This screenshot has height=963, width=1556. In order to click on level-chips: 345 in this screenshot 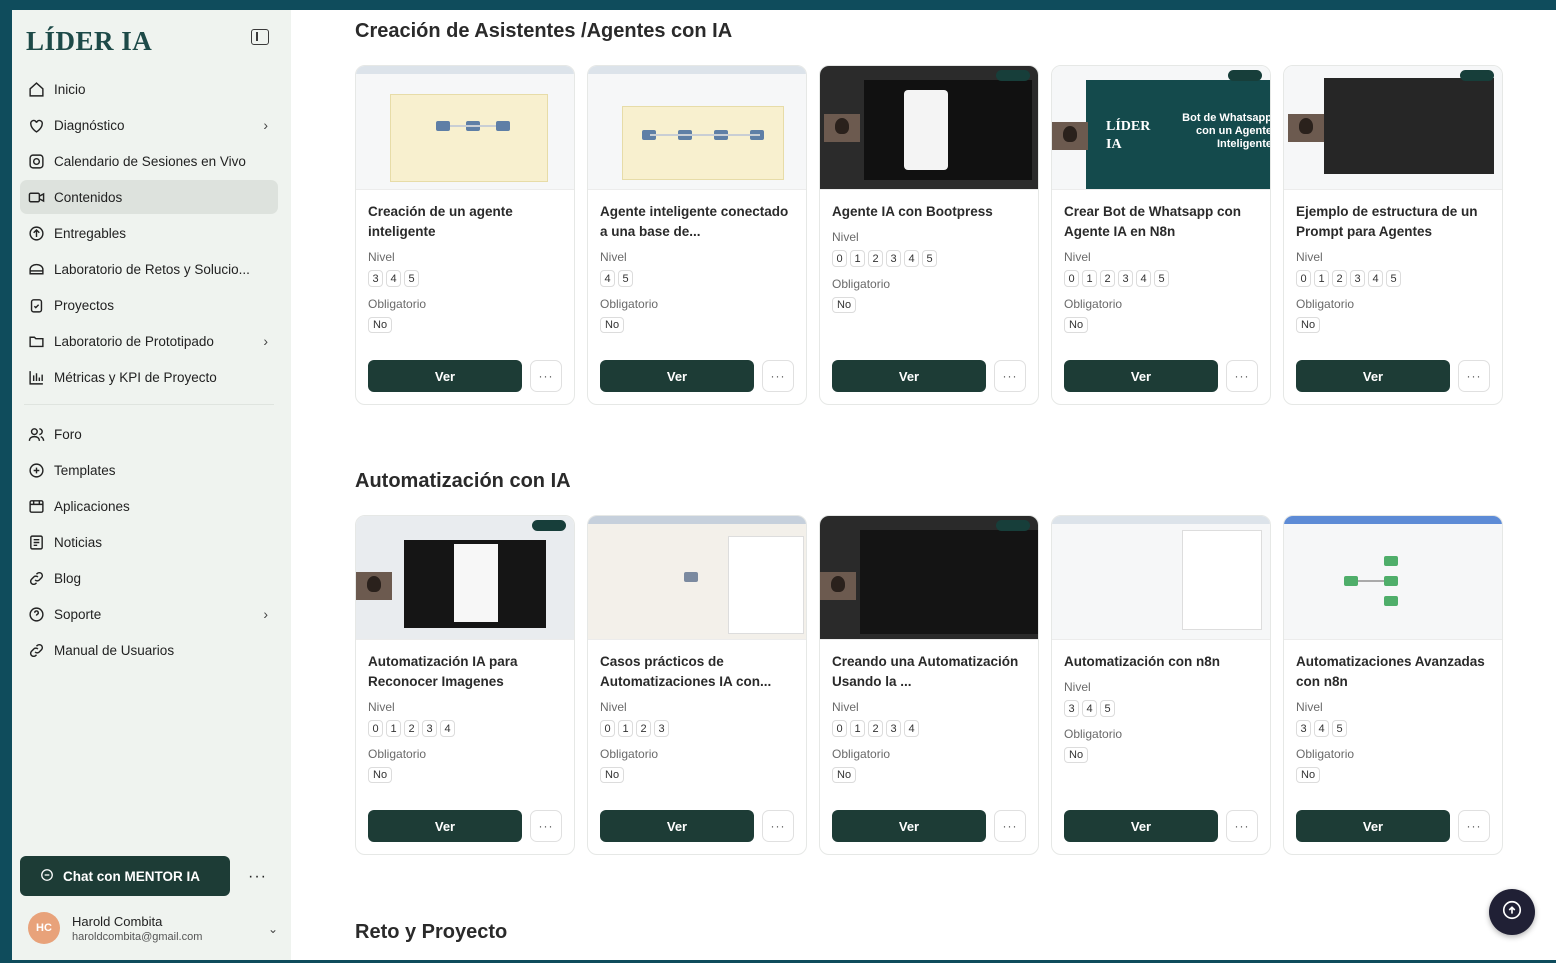, I will do `click(1161, 708)`.